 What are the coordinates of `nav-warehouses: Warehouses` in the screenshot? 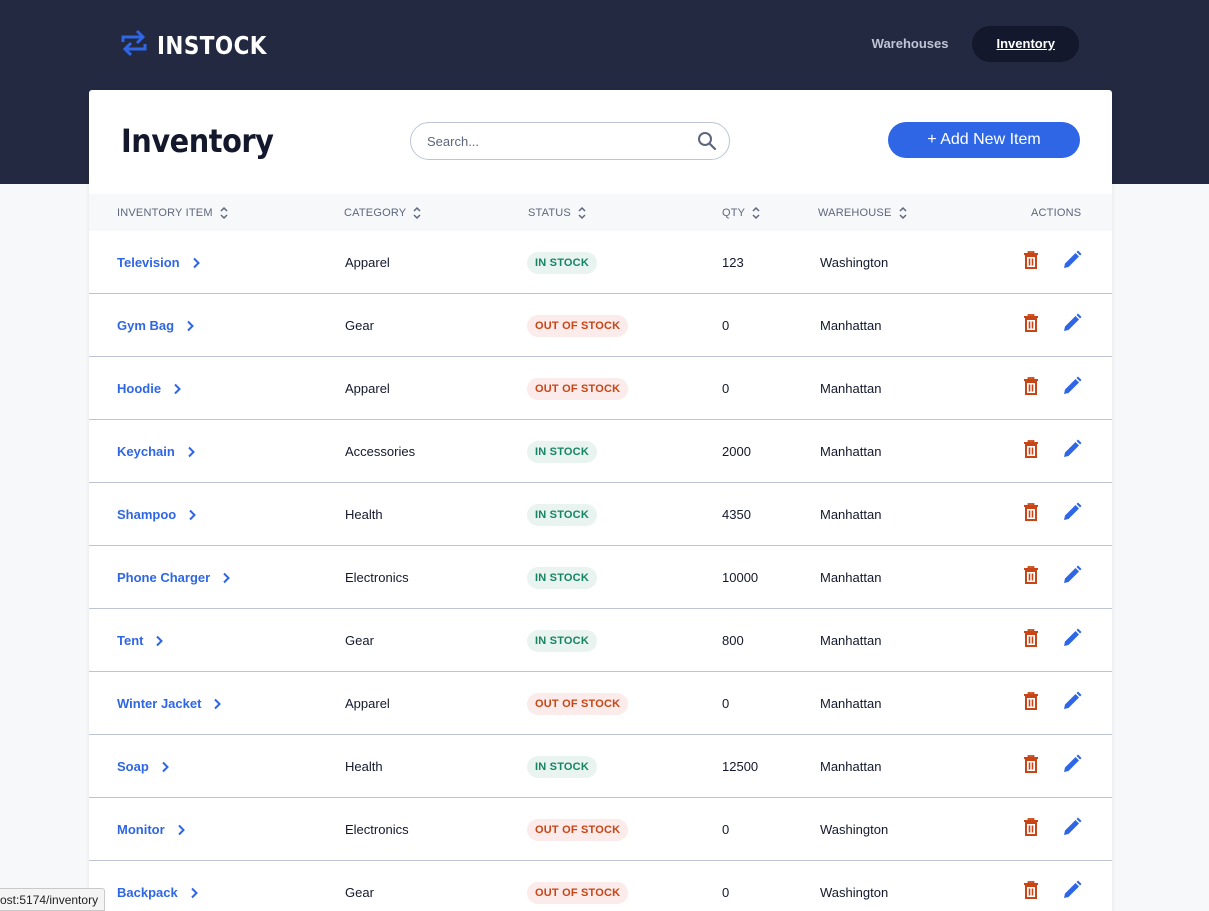 It's located at (910, 44).